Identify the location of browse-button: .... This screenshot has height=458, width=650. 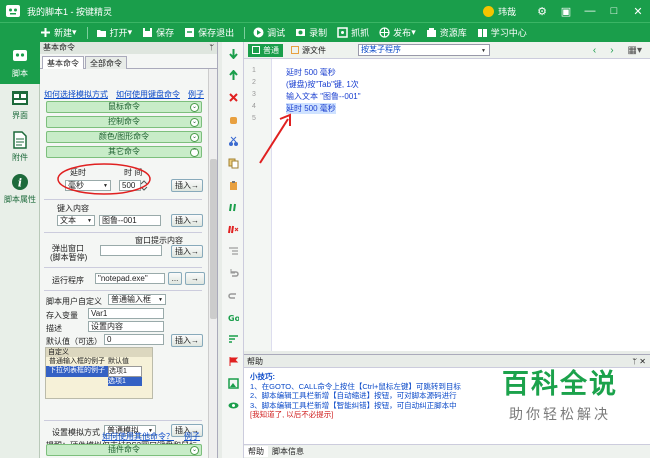
(175, 278).